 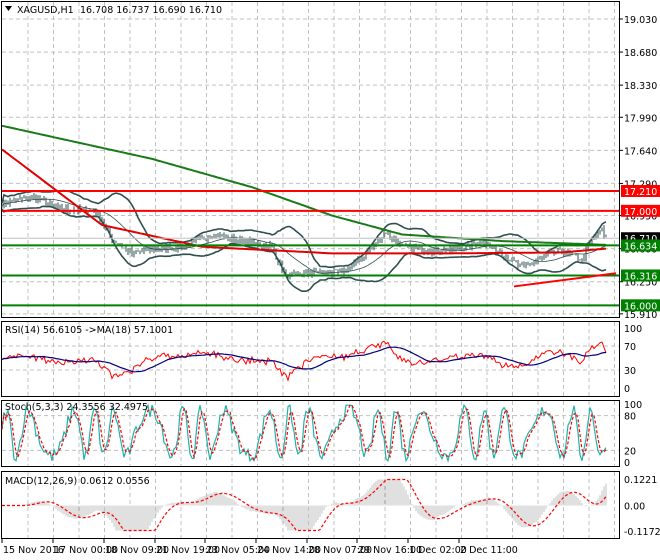 What do you see at coordinates (640, 246) in the screenshot?
I see `price-level-label: 16.634` at bounding box center [640, 246].